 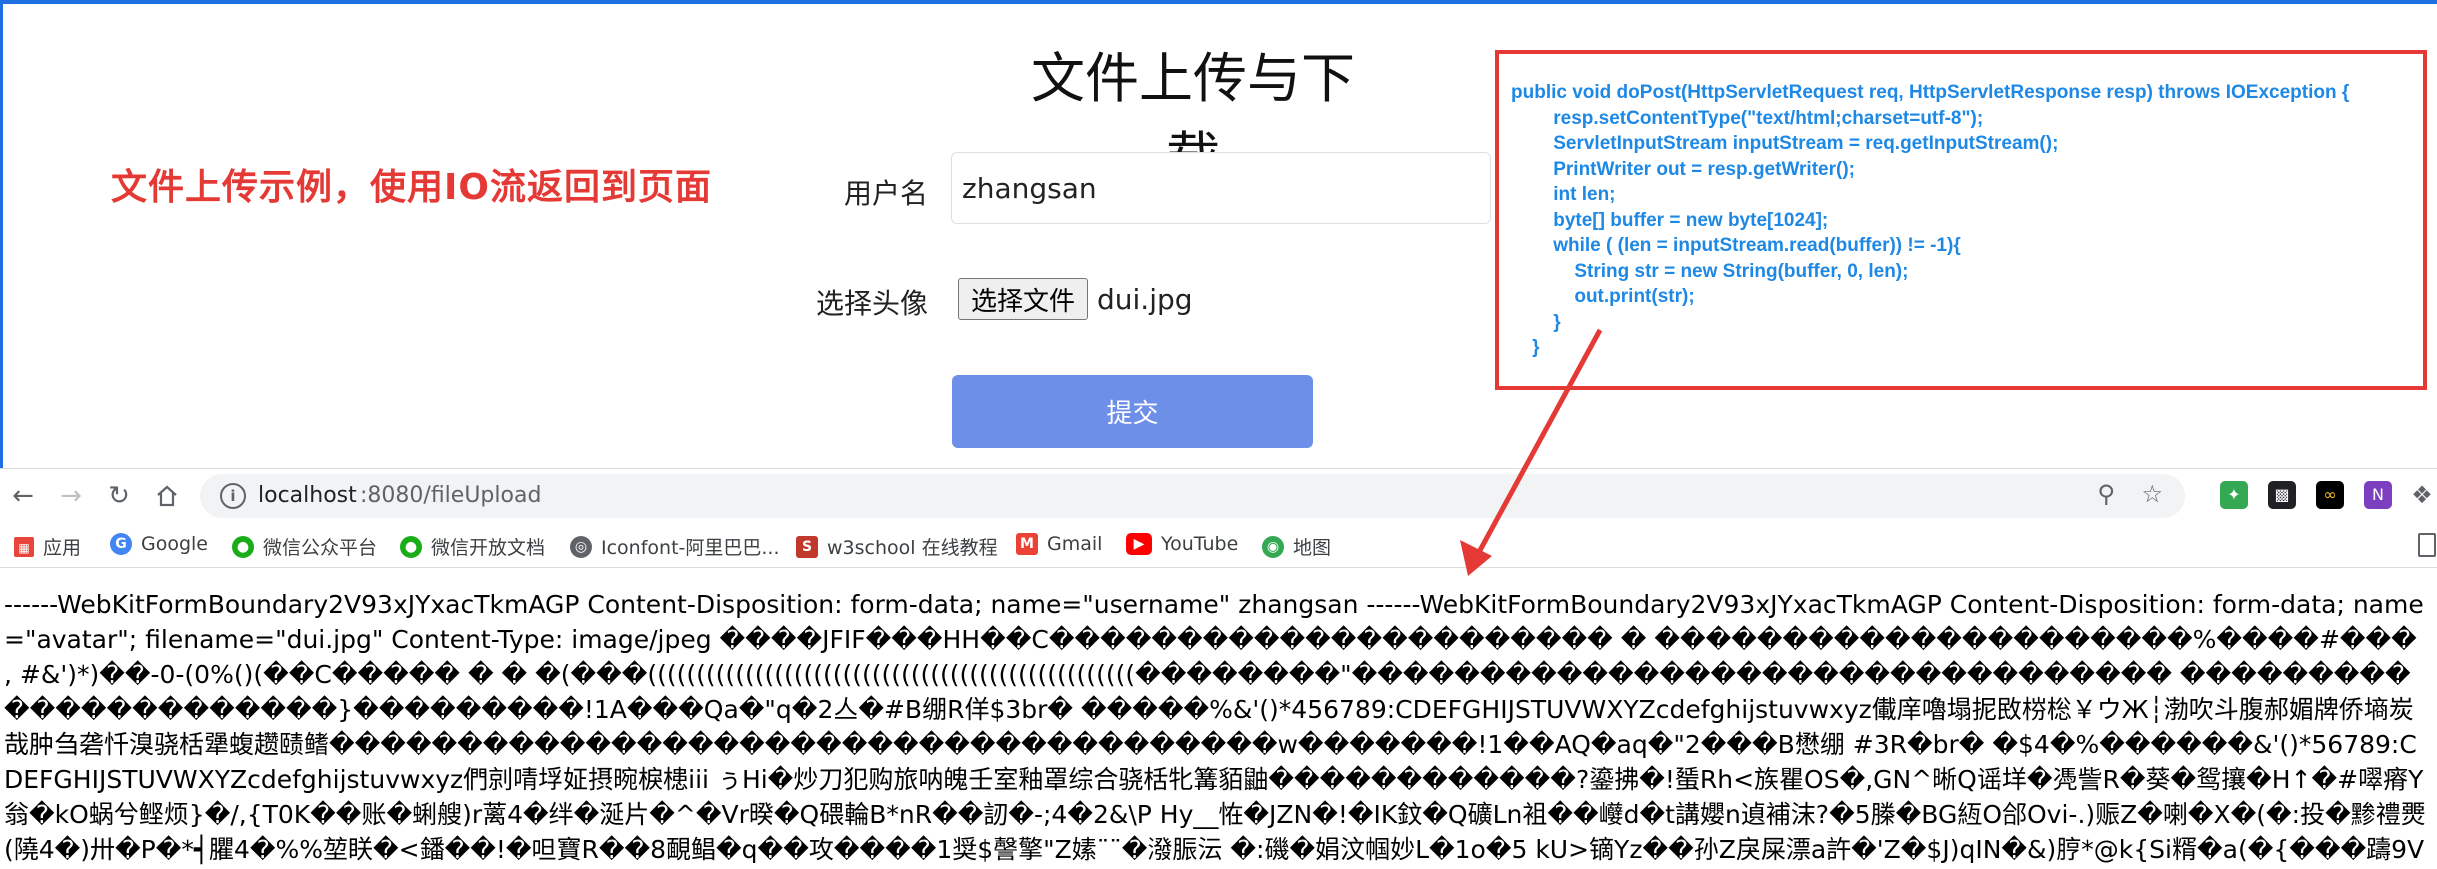 I want to click on bookmark-apps: ▦ 应用, so click(x=47, y=546).